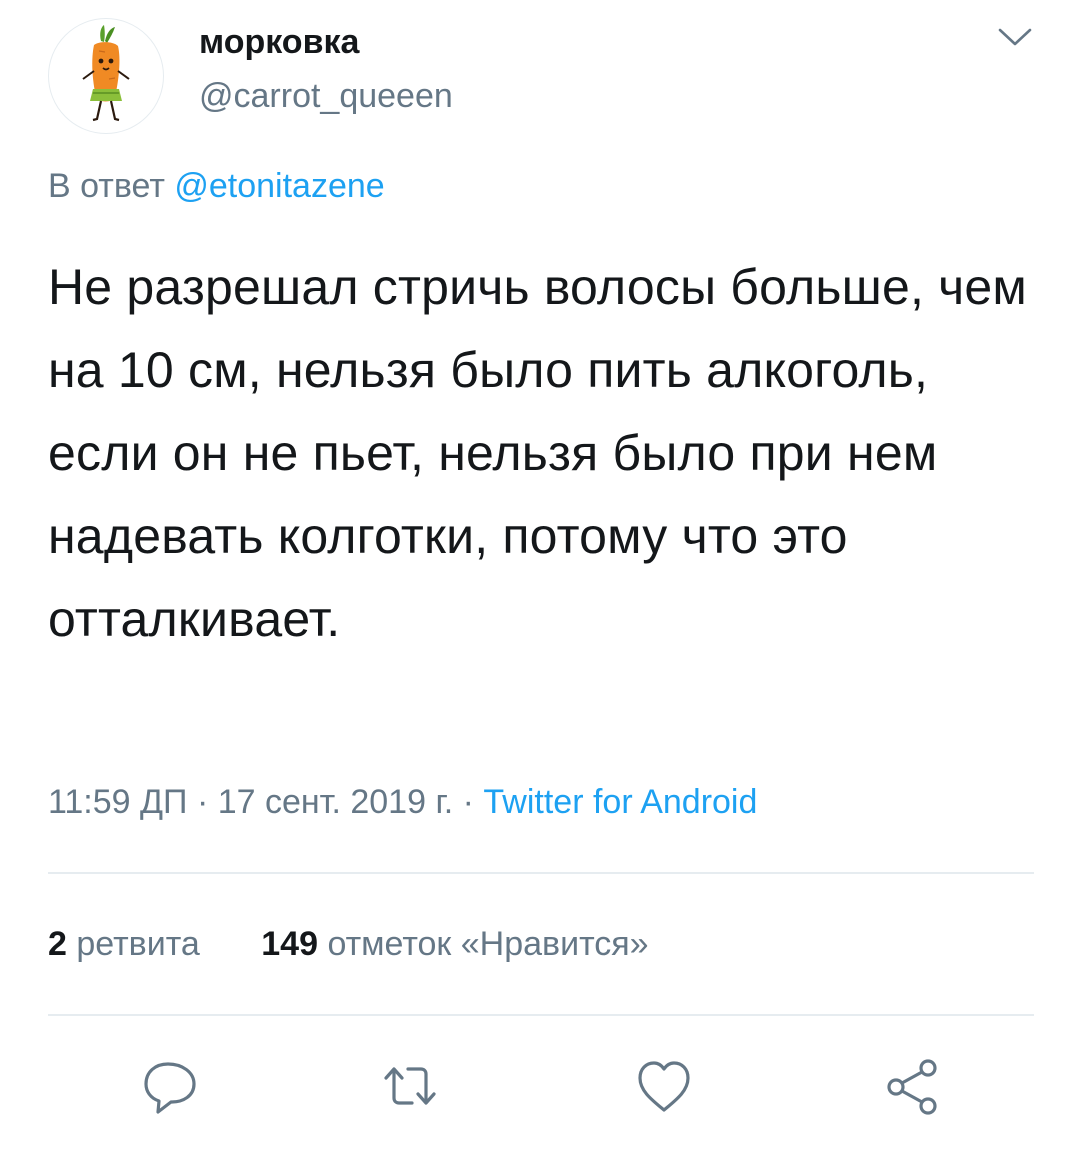 Image resolution: width=1080 pixels, height=1158 pixels. I want to click on avatar, so click(106, 76).